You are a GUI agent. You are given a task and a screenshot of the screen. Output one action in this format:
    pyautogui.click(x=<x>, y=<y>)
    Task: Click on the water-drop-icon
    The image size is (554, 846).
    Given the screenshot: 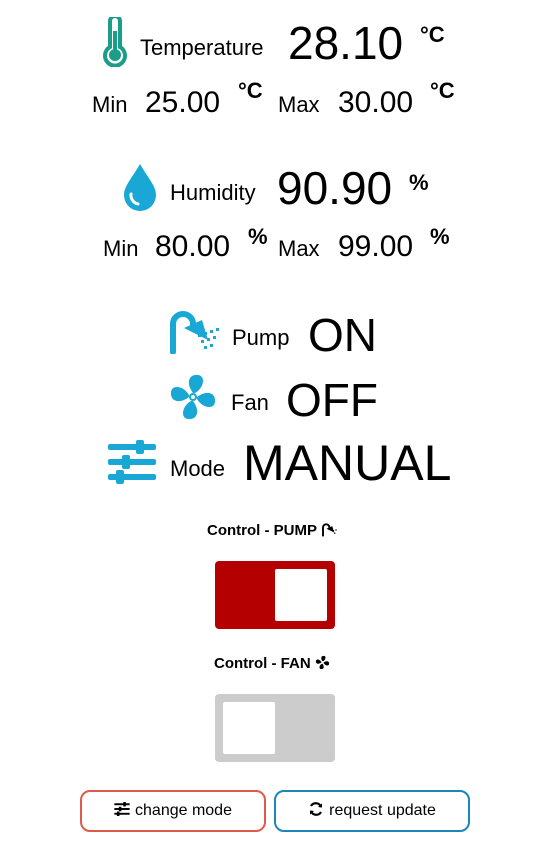 What is the action you would take?
    pyautogui.click(x=140, y=189)
    